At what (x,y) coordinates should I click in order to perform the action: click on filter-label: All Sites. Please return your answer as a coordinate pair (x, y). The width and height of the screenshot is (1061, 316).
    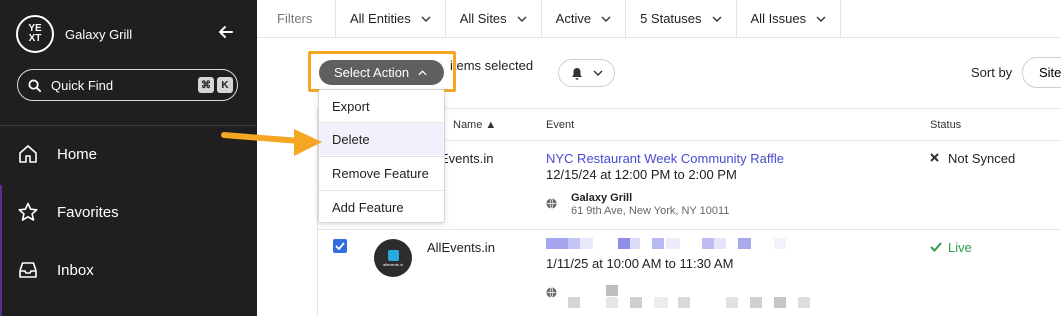
    Looking at the image, I should click on (483, 18).